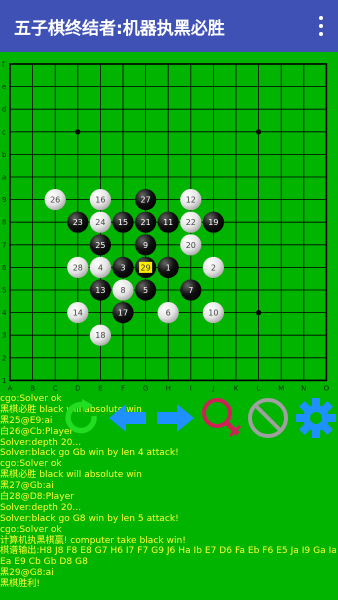 Image resolution: width=338 pixels, height=600 pixels. What do you see at coordinates (321, 26) in the screenshot?
I see `more-vert-icon` at bounding box center [321, 26].